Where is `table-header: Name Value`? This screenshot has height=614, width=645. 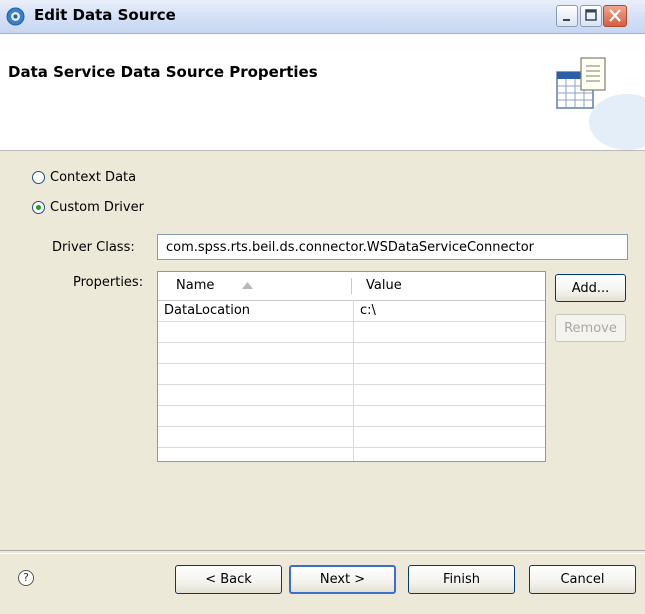 table-header: Name Value is located at coordinates (351, 286).